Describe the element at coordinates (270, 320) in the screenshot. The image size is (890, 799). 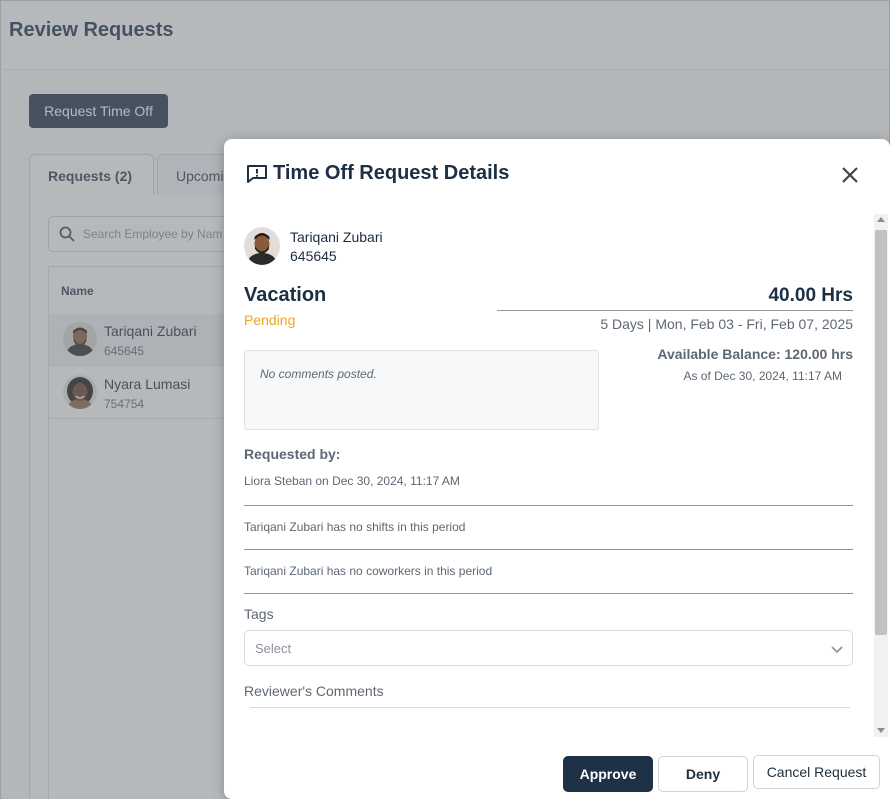
I see `status-badge: Pending` at that location.